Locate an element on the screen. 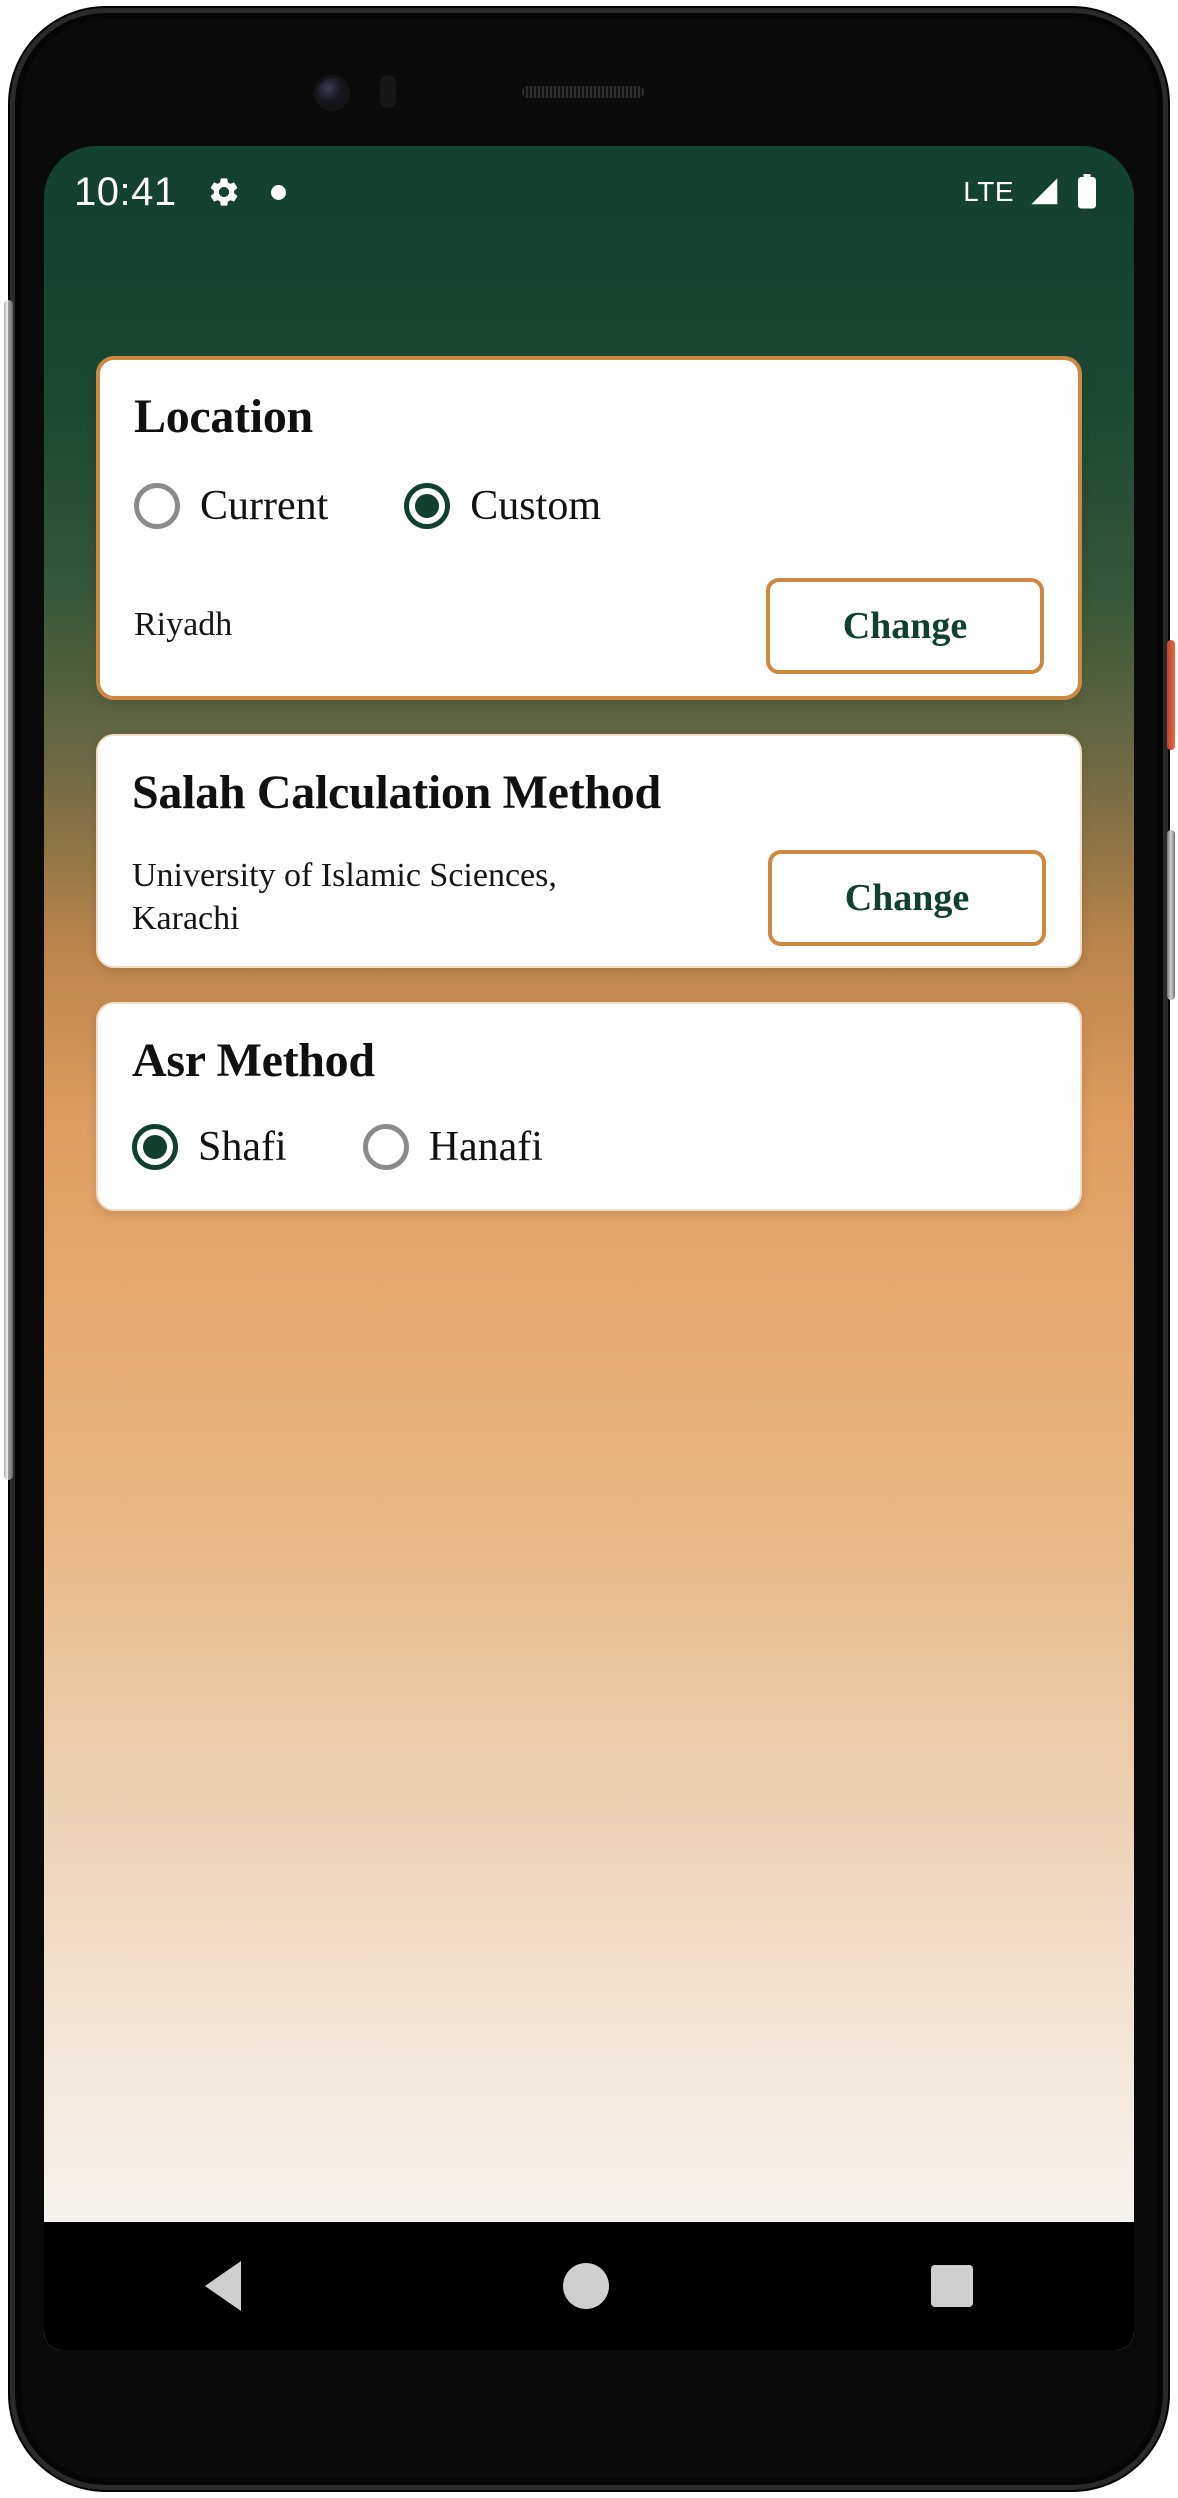  asr-method-radio-group: Shafi Hanafi is located at coordinates (589, 1147).